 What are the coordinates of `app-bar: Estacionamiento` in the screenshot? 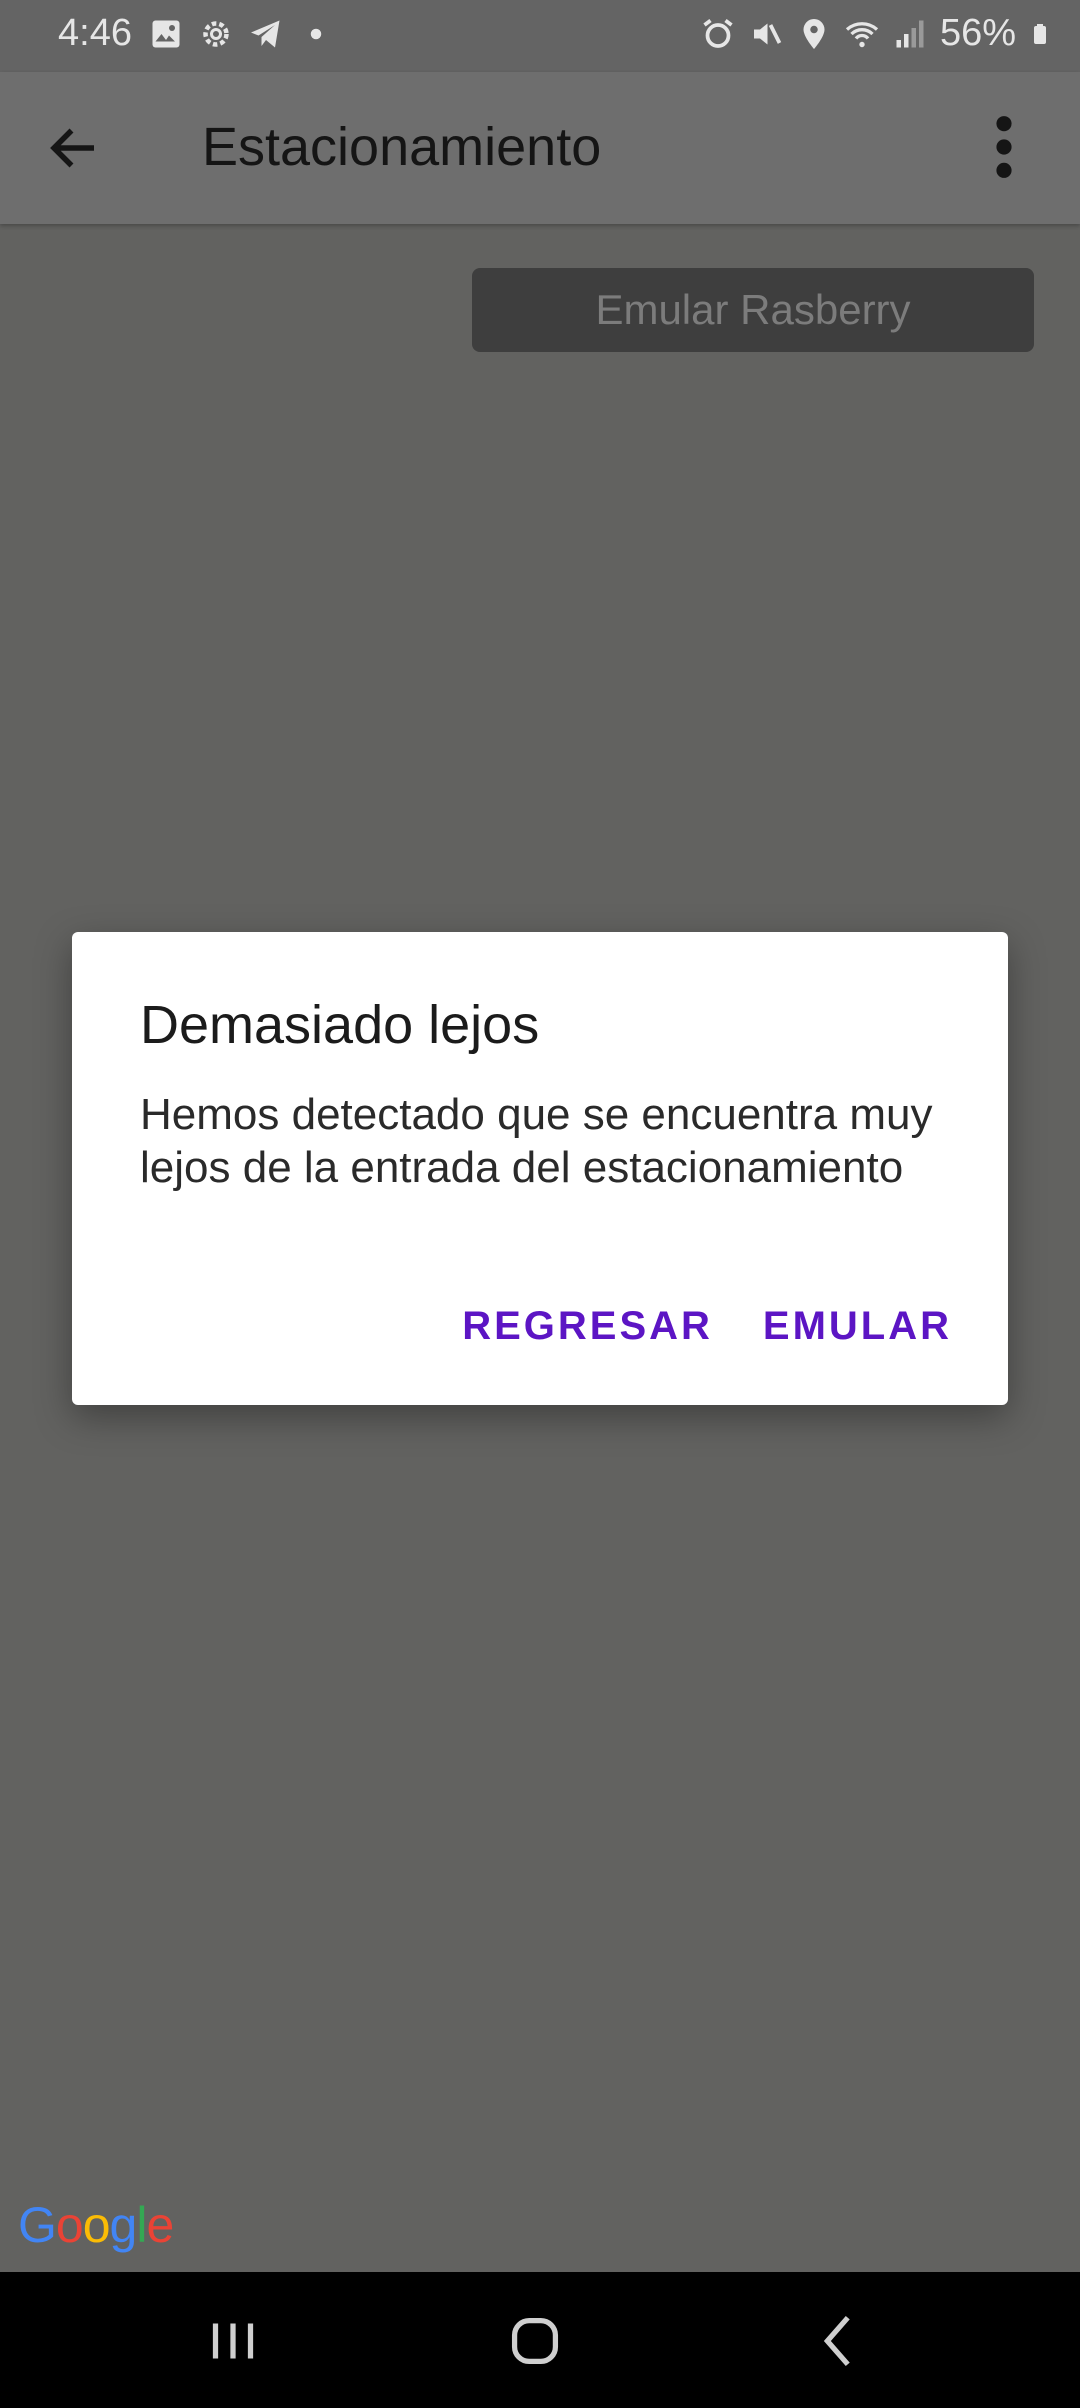 It's located at (540, 148).